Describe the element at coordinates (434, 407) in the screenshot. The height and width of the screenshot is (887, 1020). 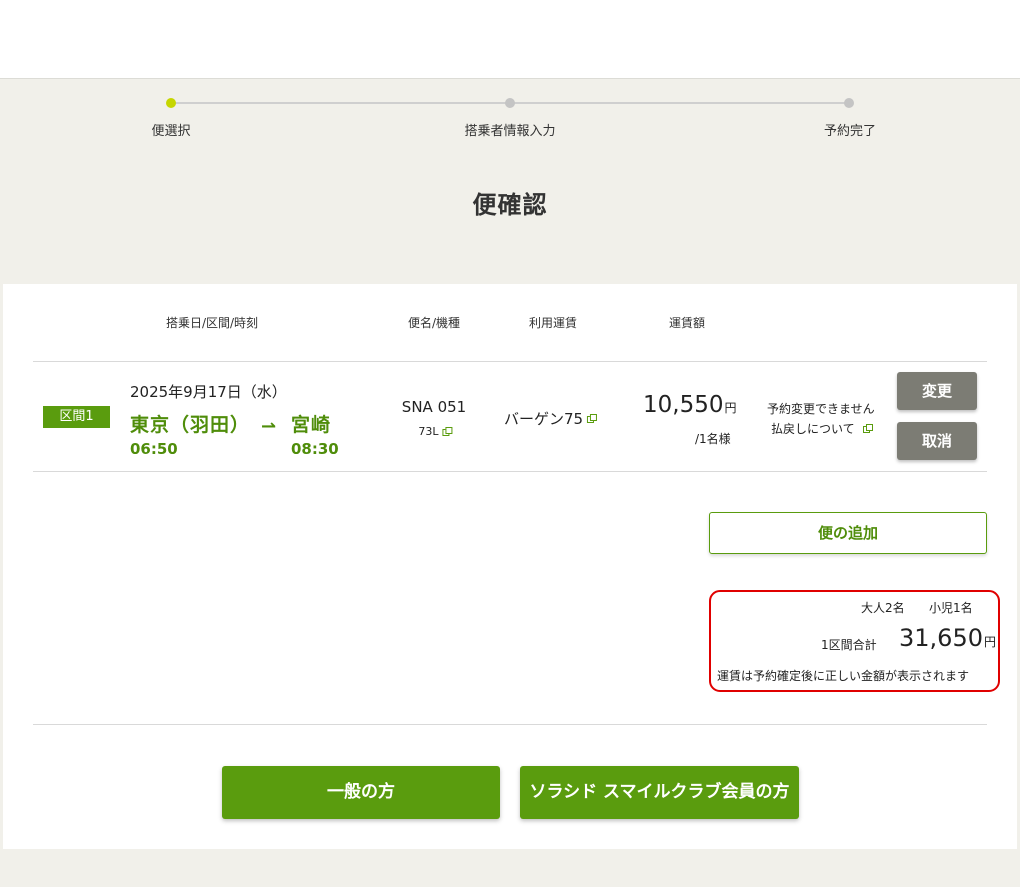
I see `flight-number: SNA 051` at that location.